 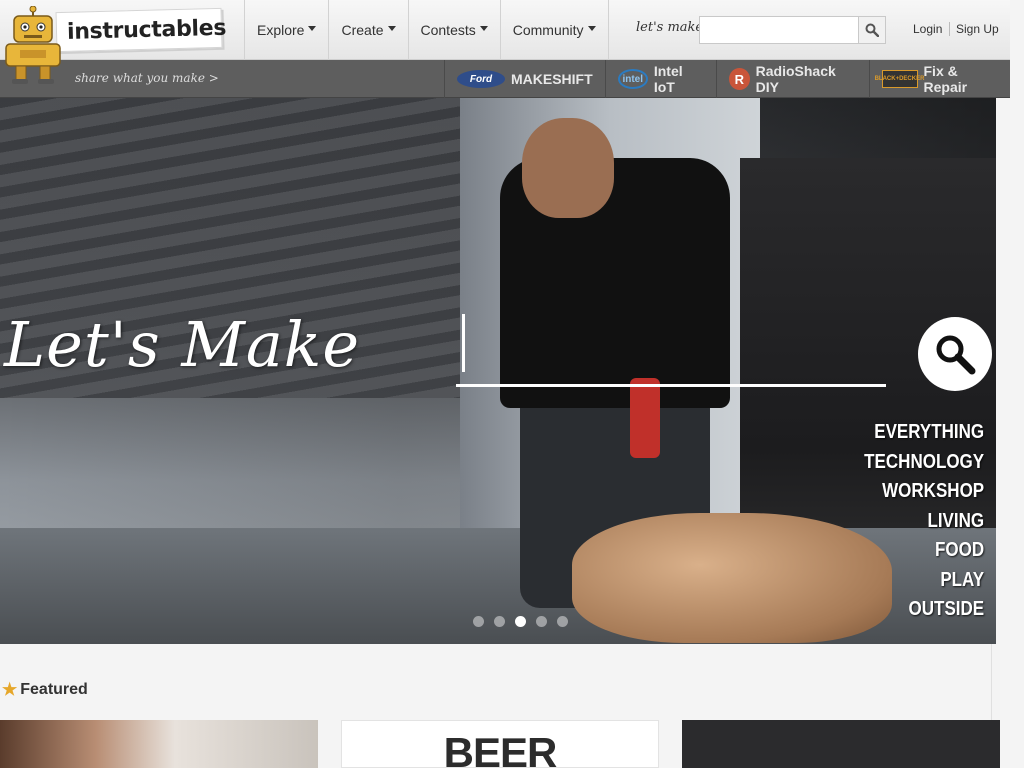 I want to click on sponsor-label: MAKESHIFT, so click(x=552, y=79).